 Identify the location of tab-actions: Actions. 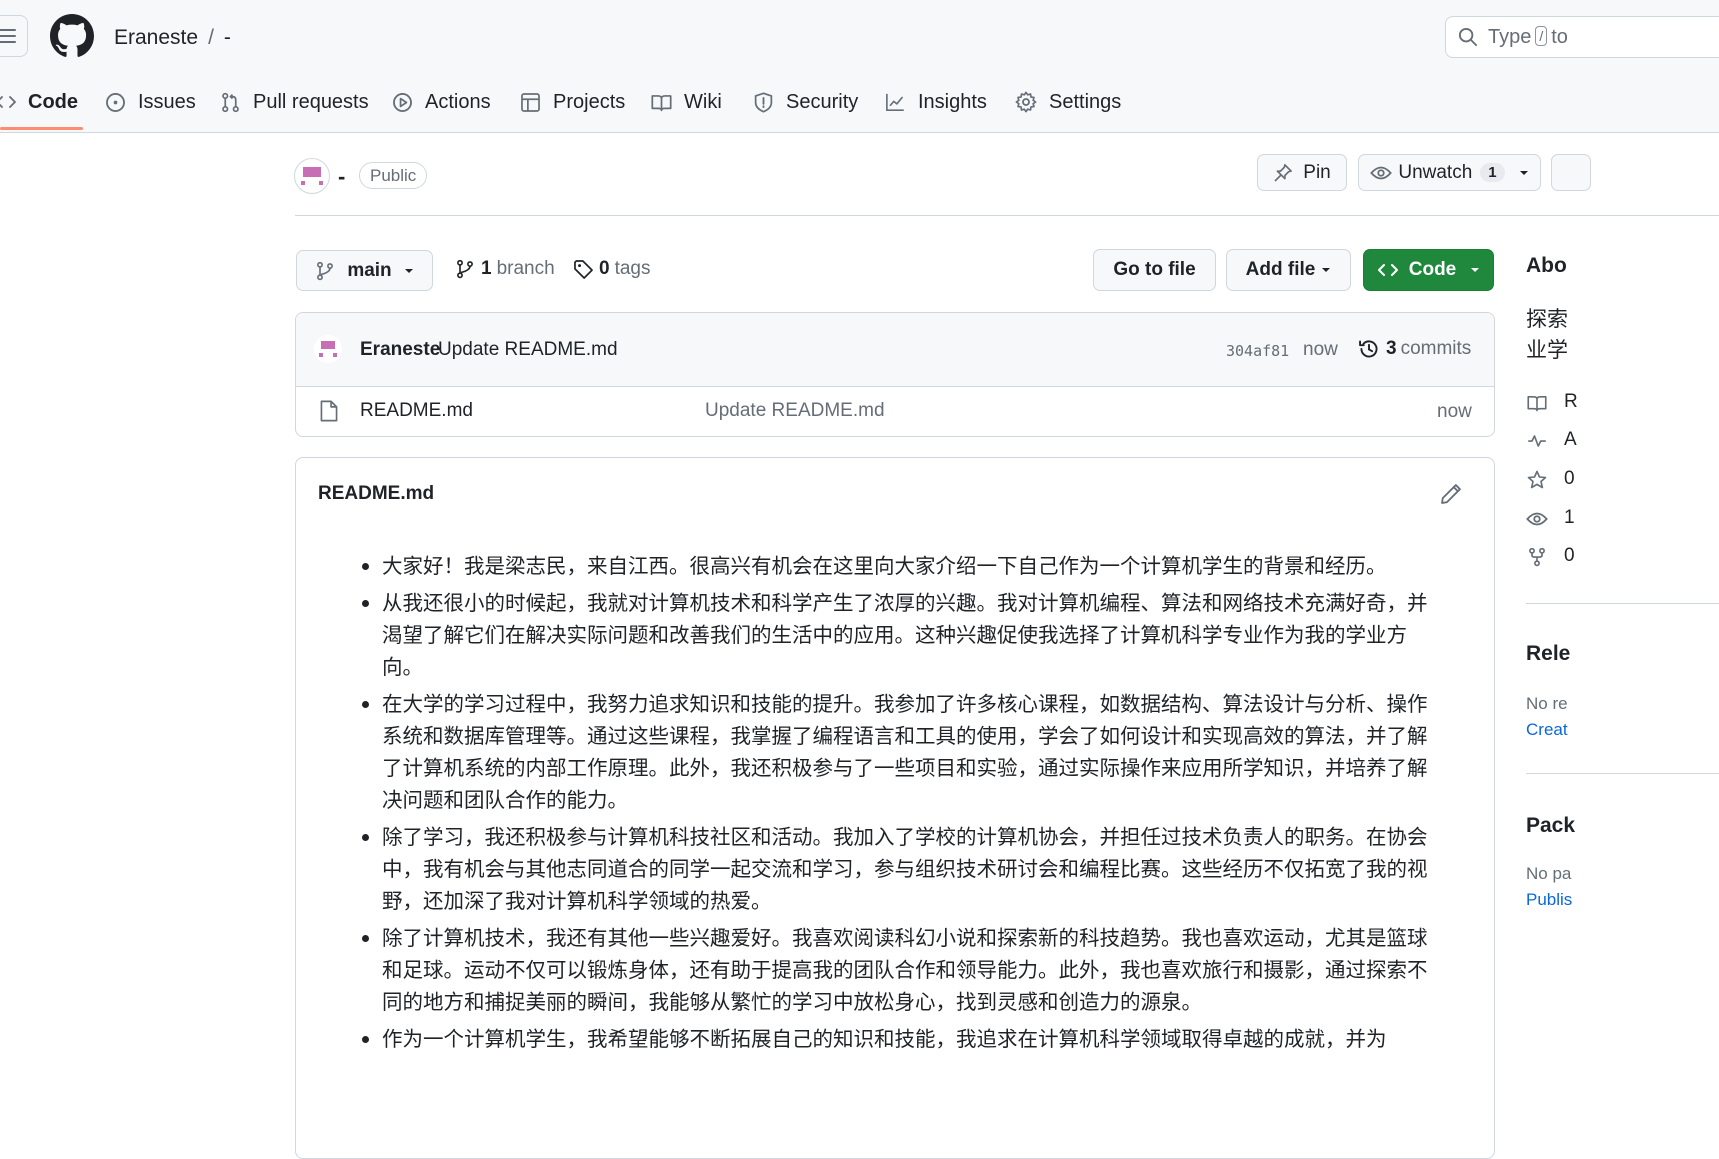
(441, 102).